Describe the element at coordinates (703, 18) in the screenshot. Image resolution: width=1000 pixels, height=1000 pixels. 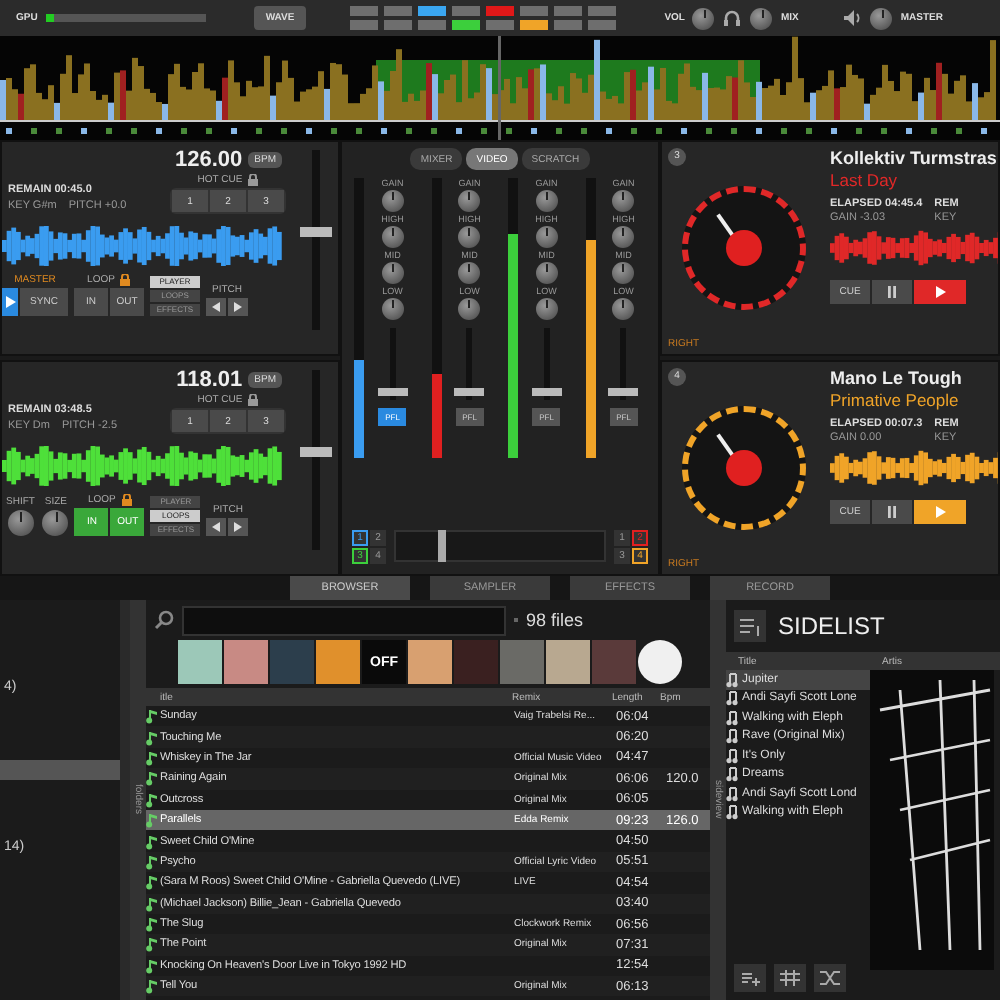
I see `volume-knob` at that location.